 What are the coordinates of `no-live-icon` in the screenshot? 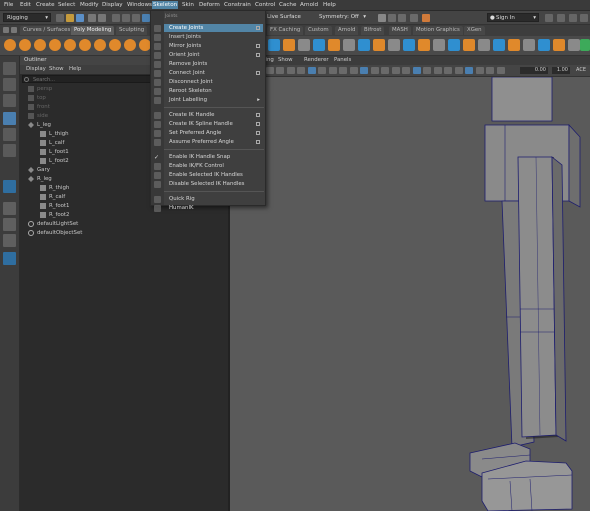 It's located at (382, 18).